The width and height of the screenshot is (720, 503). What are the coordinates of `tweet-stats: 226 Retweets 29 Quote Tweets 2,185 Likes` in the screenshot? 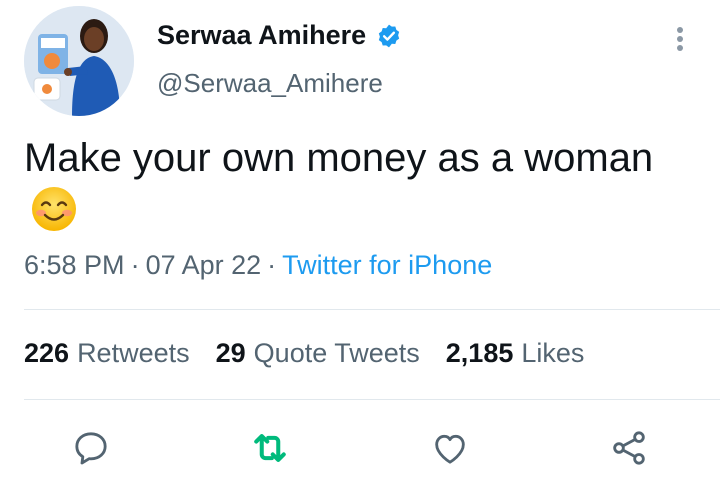 It's located at (304, 353).